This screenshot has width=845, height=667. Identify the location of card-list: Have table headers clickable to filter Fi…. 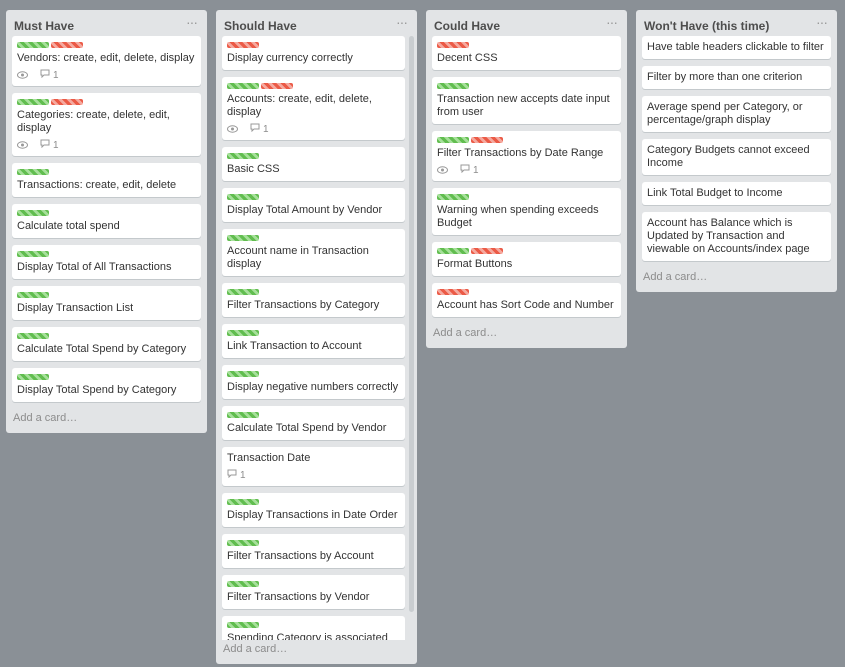
(736, 148).